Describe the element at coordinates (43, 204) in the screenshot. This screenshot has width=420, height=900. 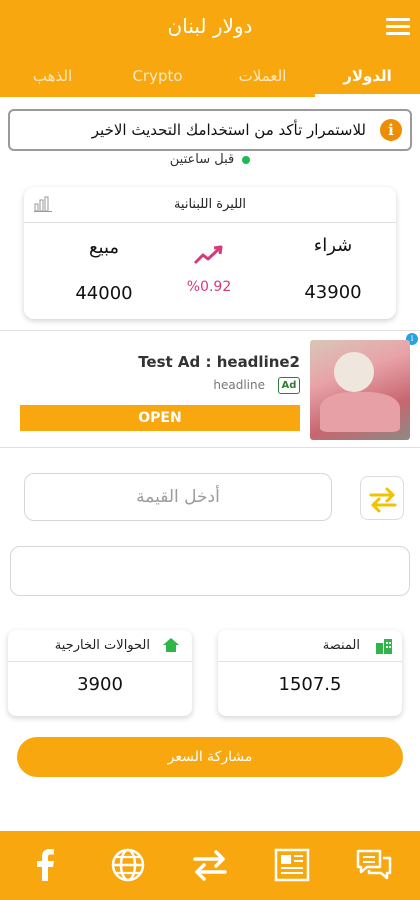
I see `bar-chart-icon` at that location.